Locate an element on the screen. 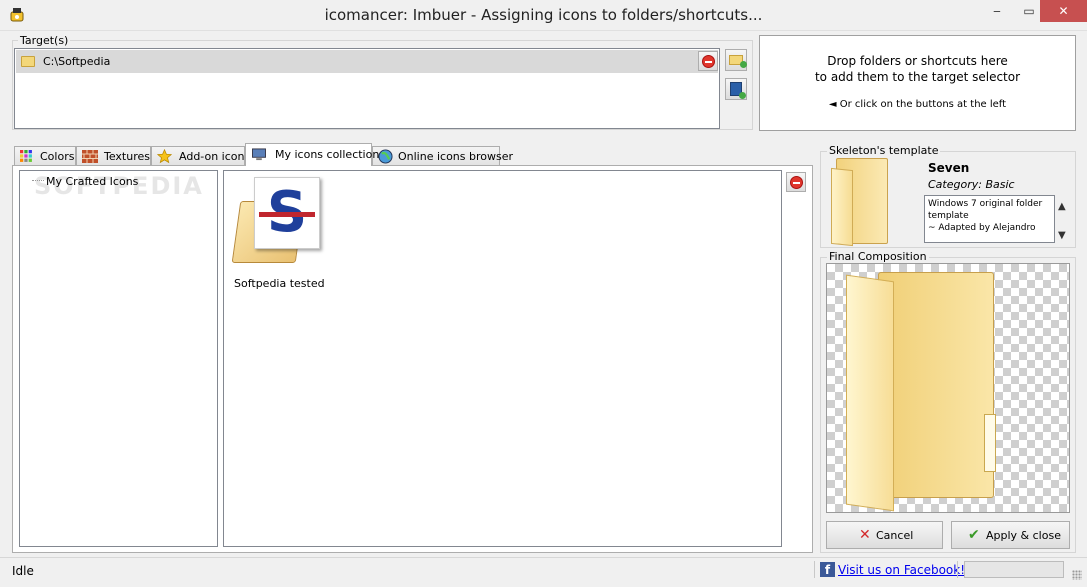  tab-label: Add-on icons is located at coordinates (215, 156).